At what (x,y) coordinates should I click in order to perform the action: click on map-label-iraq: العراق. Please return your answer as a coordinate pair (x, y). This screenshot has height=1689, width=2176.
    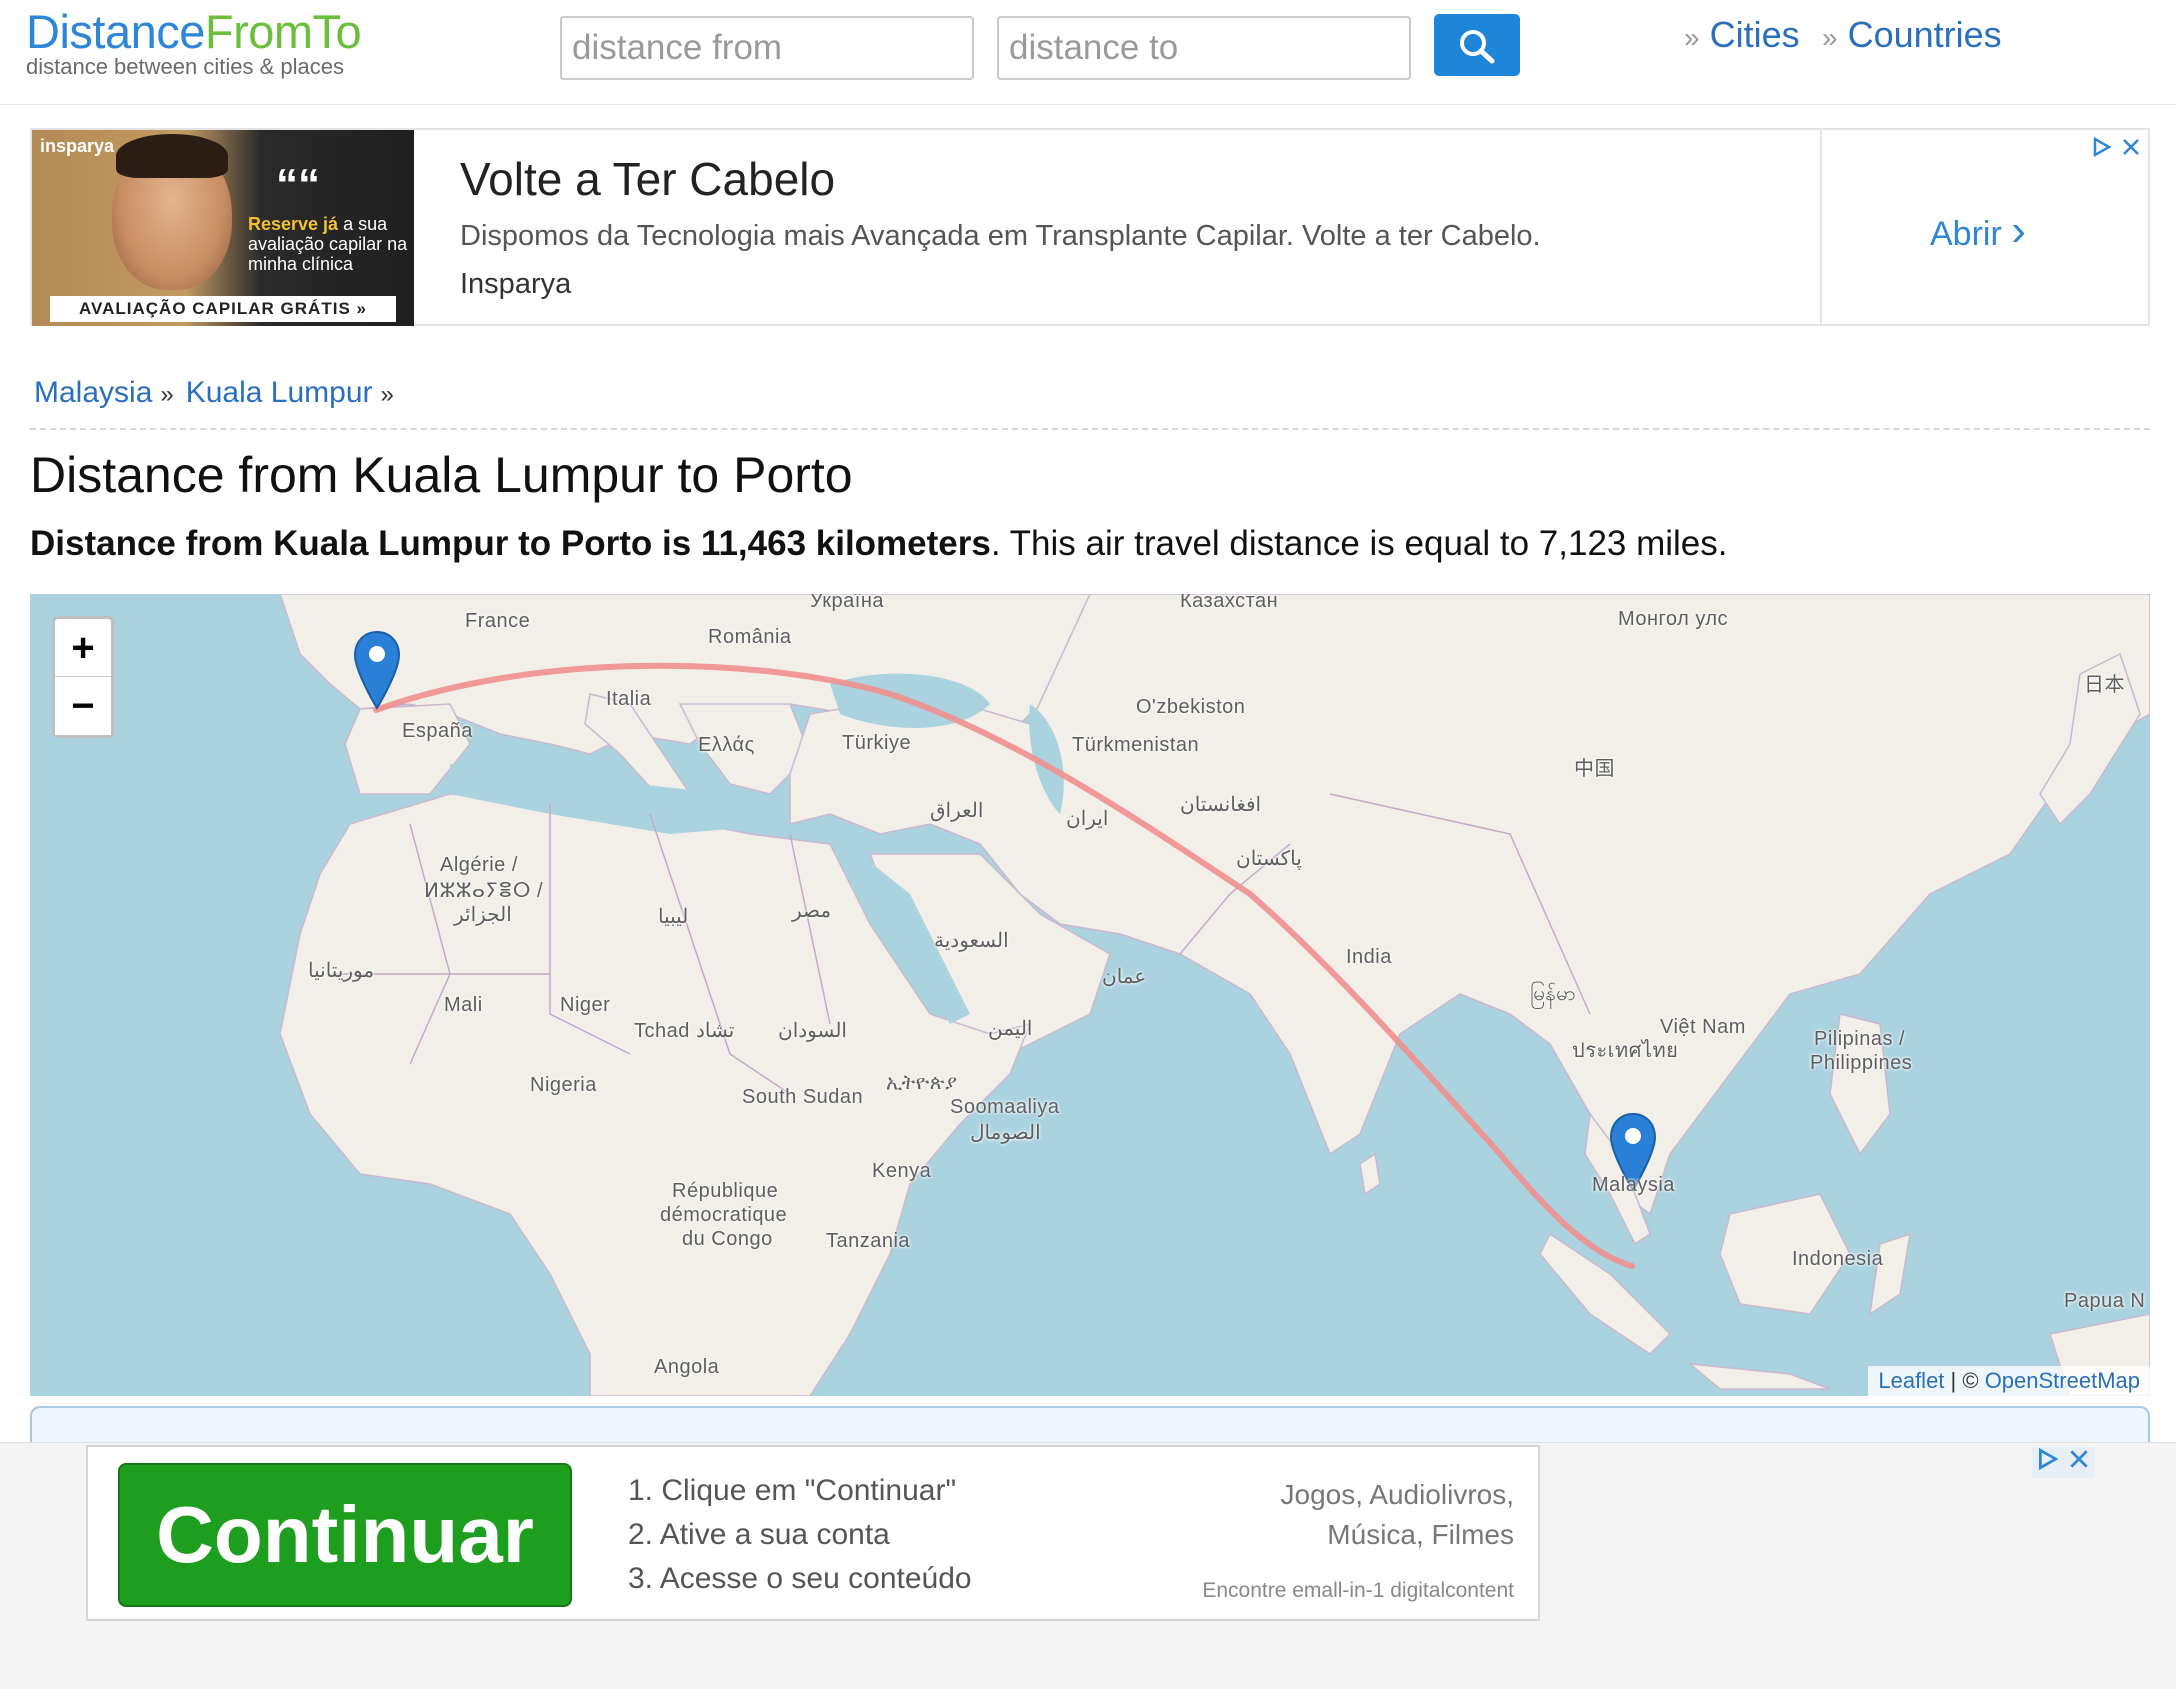
    Looking at the image, I should click on (957, 811).